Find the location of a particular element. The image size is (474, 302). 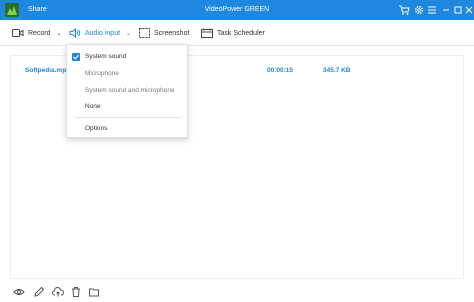

close-icon is located at coordinates (468, 10).